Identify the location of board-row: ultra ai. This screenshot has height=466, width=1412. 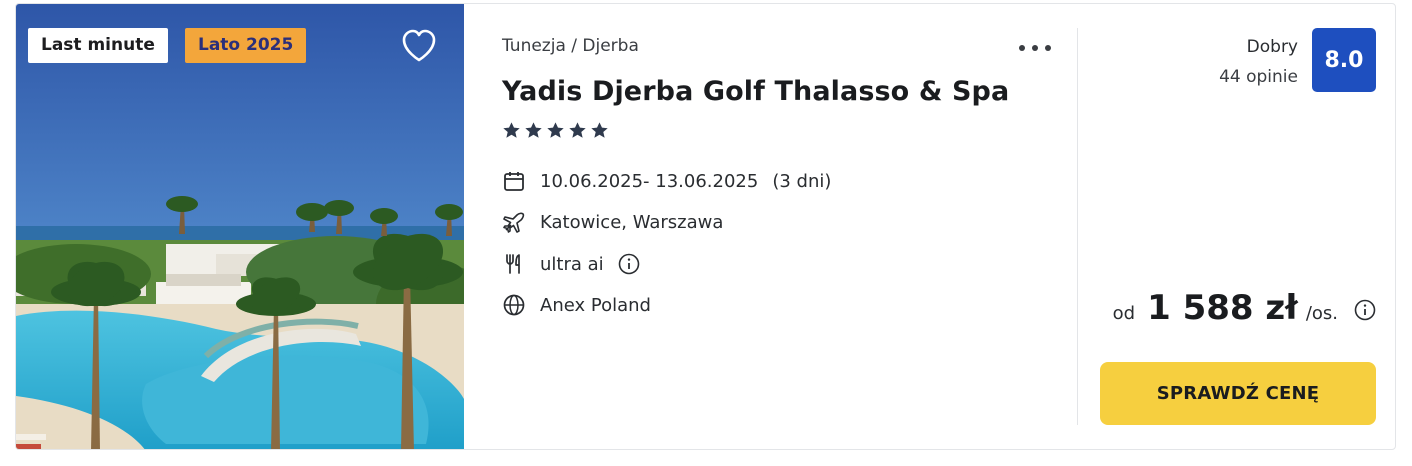
(571, 264).